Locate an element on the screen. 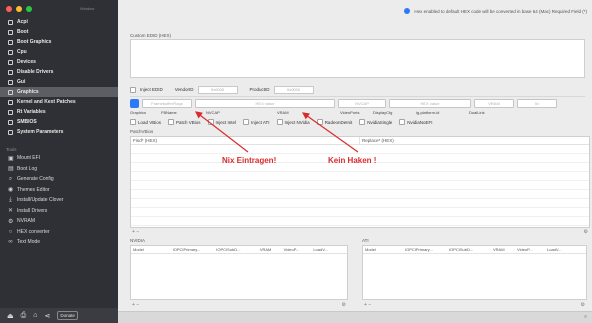 The width and height of the screenshot is (592, 323). ati-add-remove: + − is located at coordinates (367, 305).